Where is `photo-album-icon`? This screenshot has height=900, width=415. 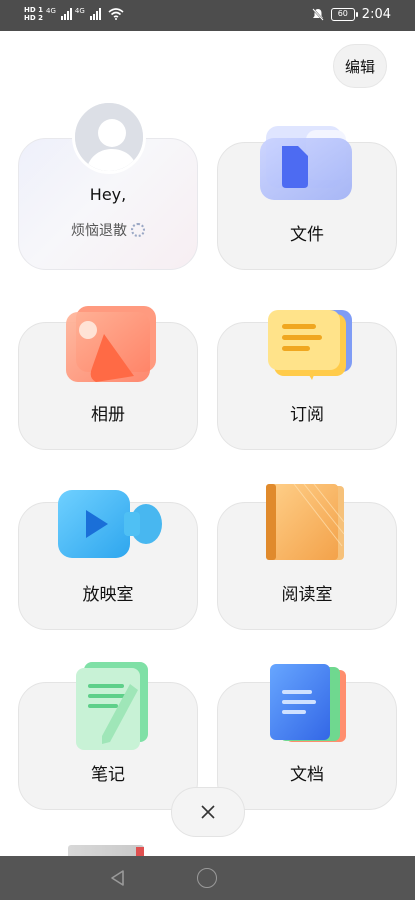 photo-album-icon is located at coordinates (111, 344).